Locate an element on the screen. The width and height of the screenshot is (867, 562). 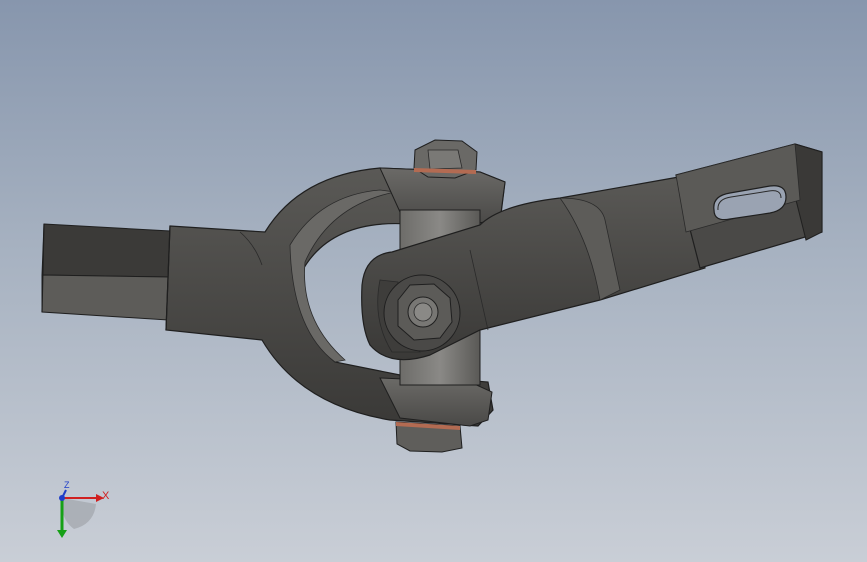
y-axis-arrow-icon is located at coordinates (62, 534).